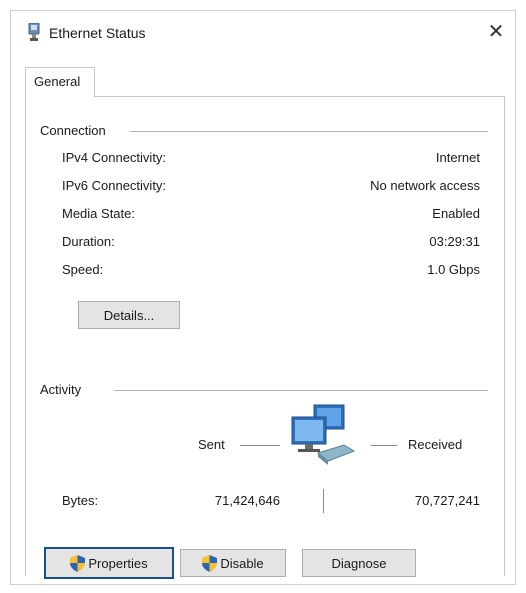 This screenshot has height=593, width=526. Describe the element at coordinates (211, 444) in the screenshot. I see `sent-label: Sent` at that location.